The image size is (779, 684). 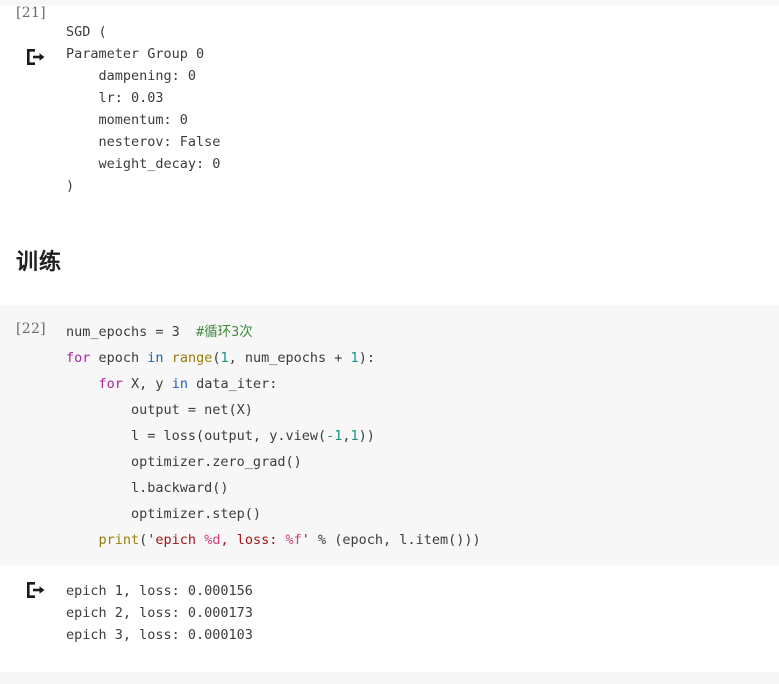 I want to click on code-token: ):, so click(x=366, y=358).